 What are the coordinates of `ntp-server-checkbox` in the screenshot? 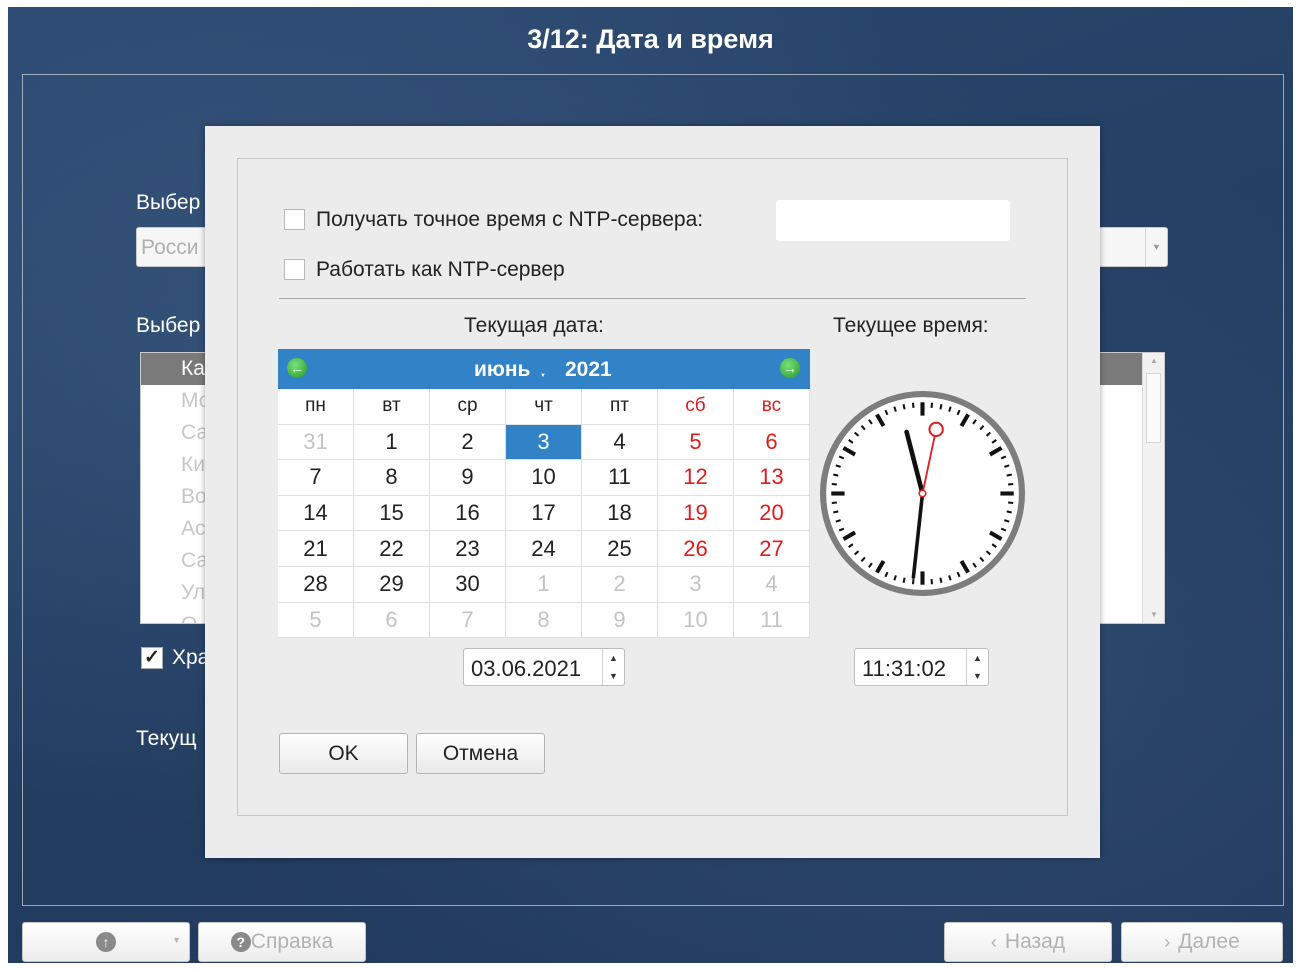 It's located at (294, 269).